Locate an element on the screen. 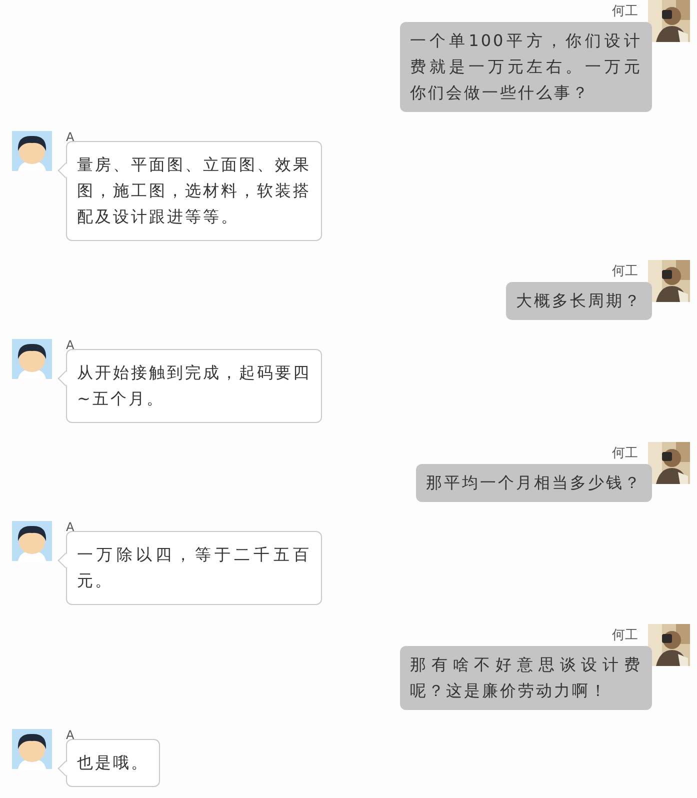 The width and height of the screenshot is (697, 798). message-bubble: 大概多长周期？ is located at coordinates (579, 301).